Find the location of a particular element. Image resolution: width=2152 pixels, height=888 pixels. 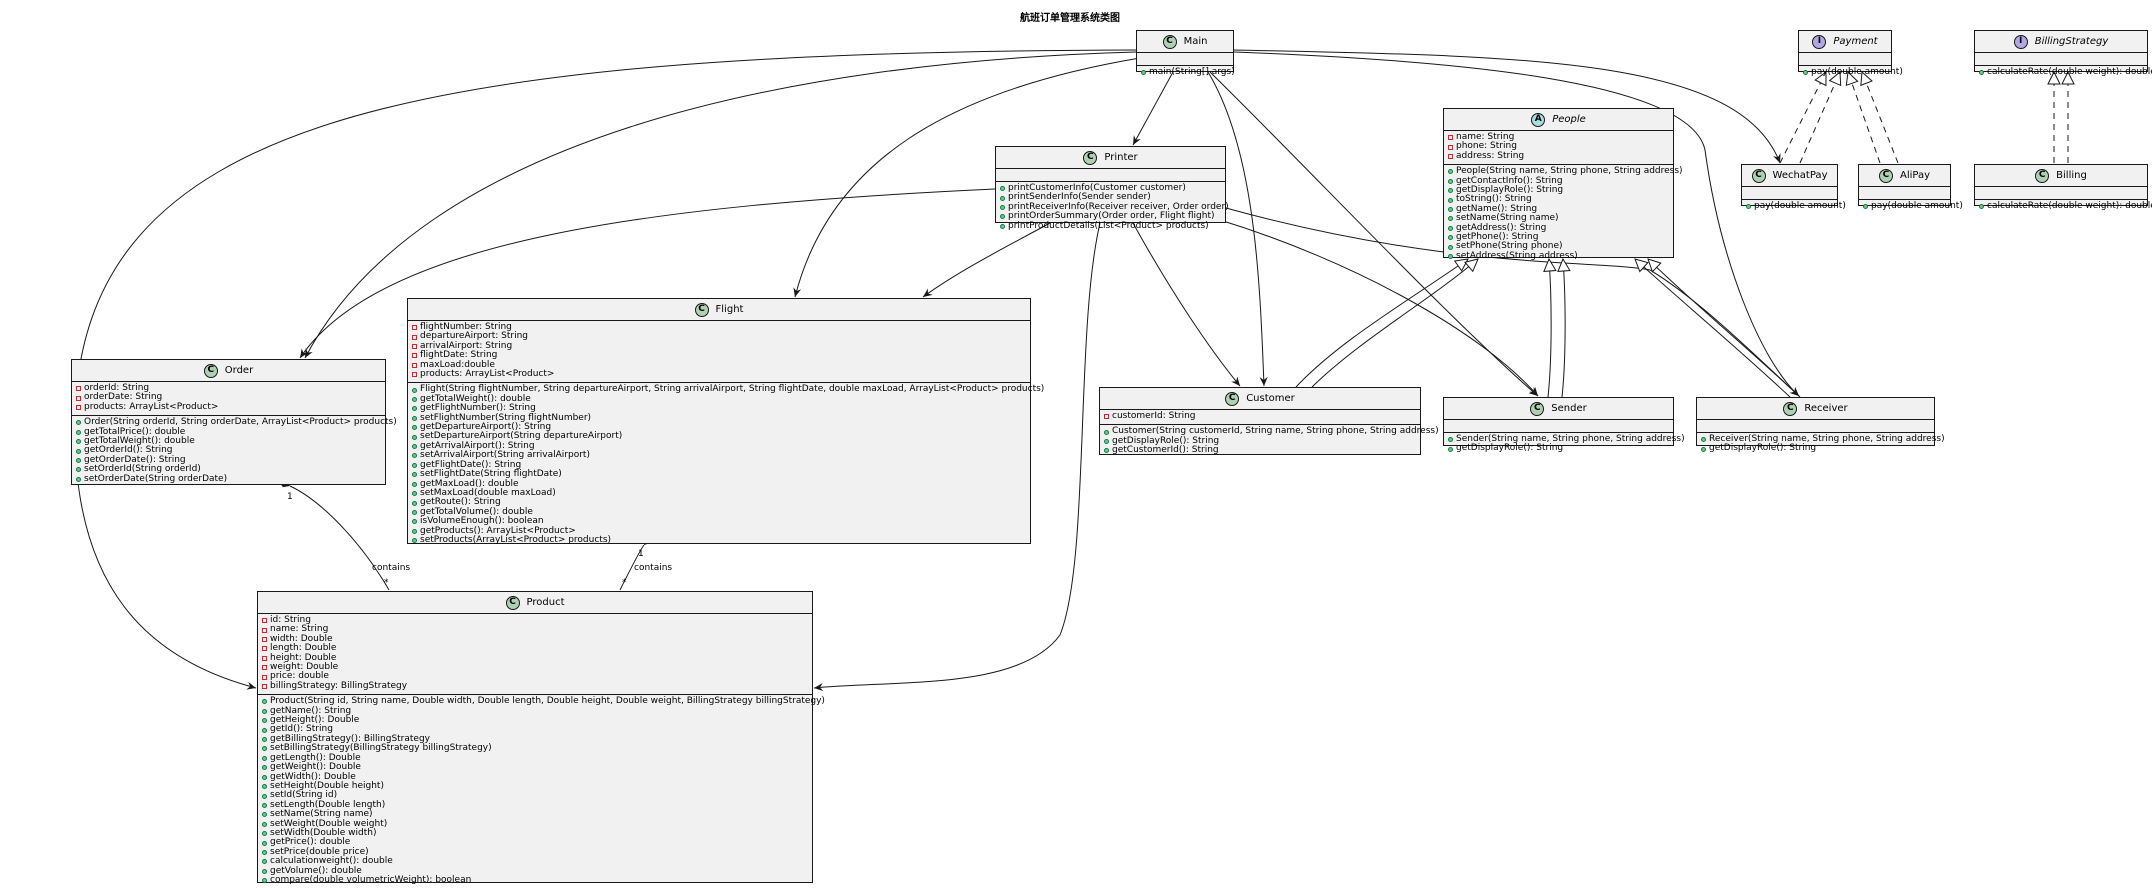

method-text: setOrderDate(String orderDate) is located at coordinates (156, 478).